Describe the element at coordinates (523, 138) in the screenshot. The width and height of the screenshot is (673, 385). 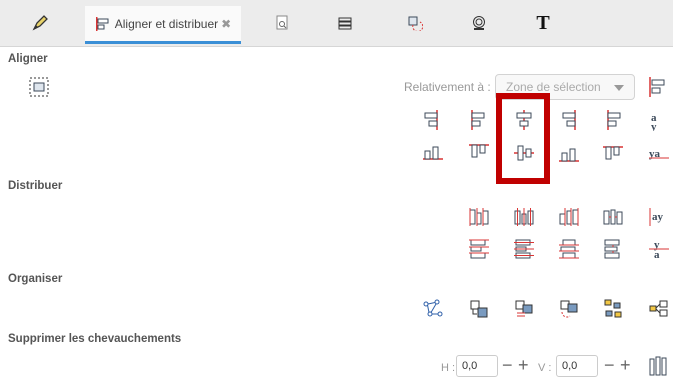
I see `highlight-box` at that location.